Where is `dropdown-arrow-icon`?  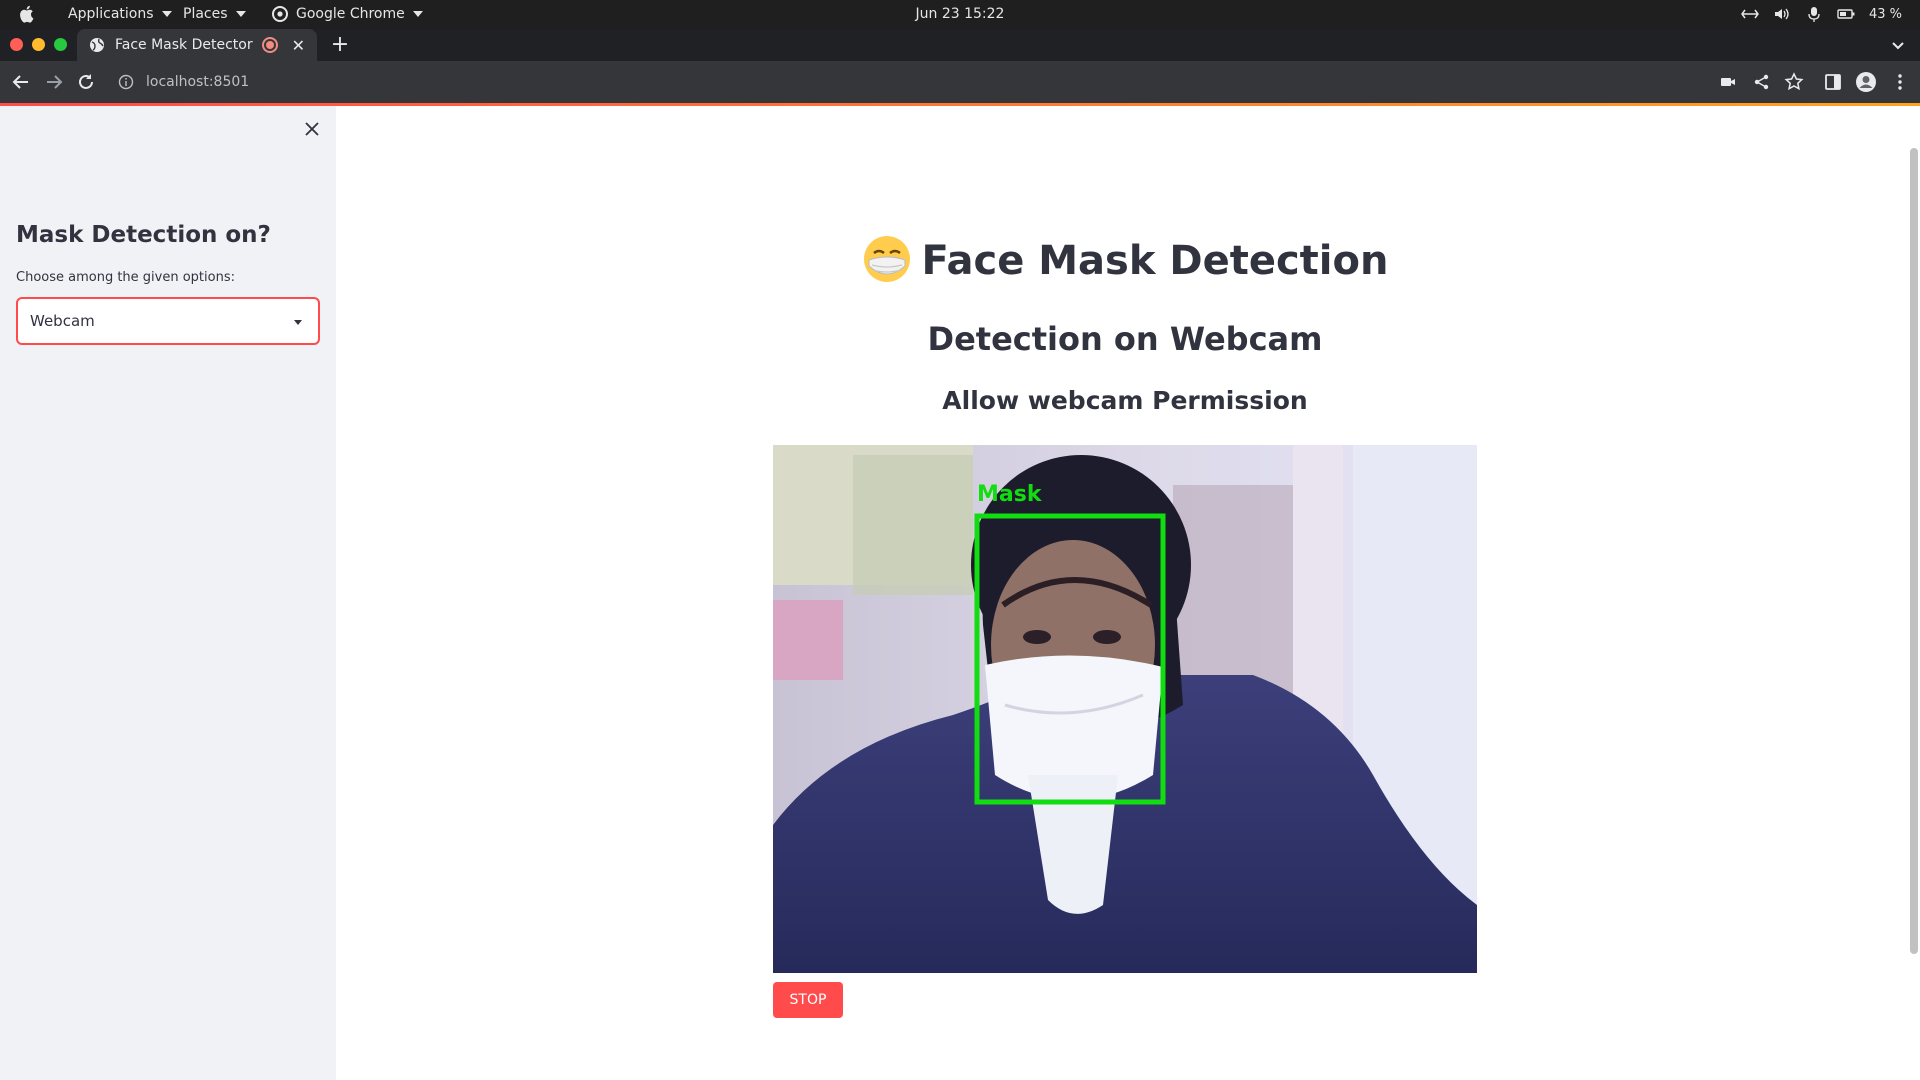 dropdown-arrow-icon is located at coordinates (298, 322).